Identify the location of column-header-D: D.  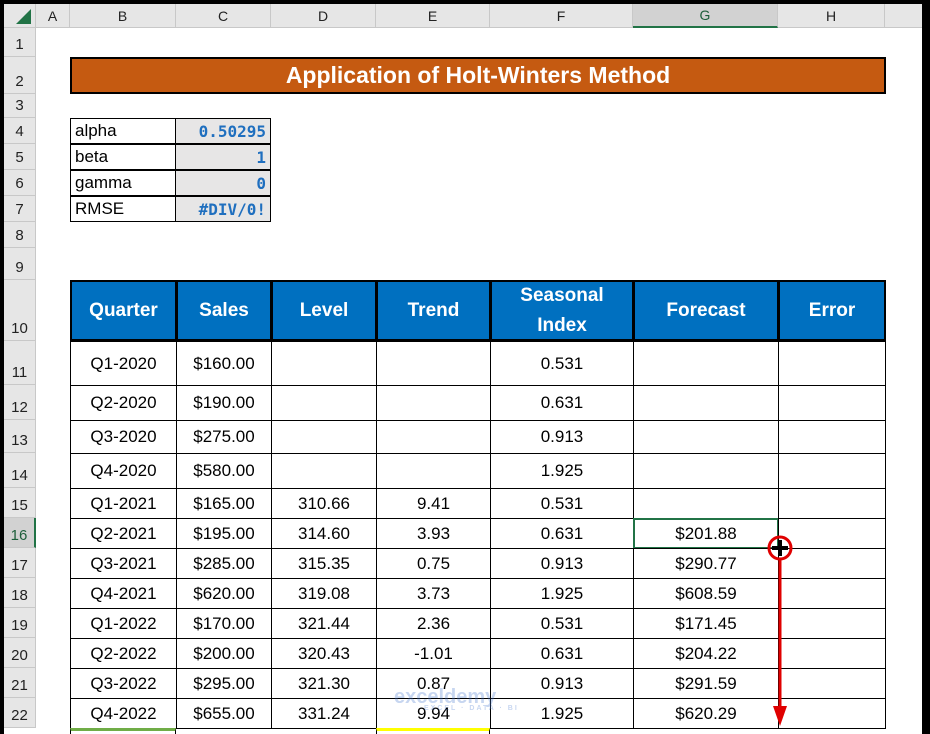
(323, 16).